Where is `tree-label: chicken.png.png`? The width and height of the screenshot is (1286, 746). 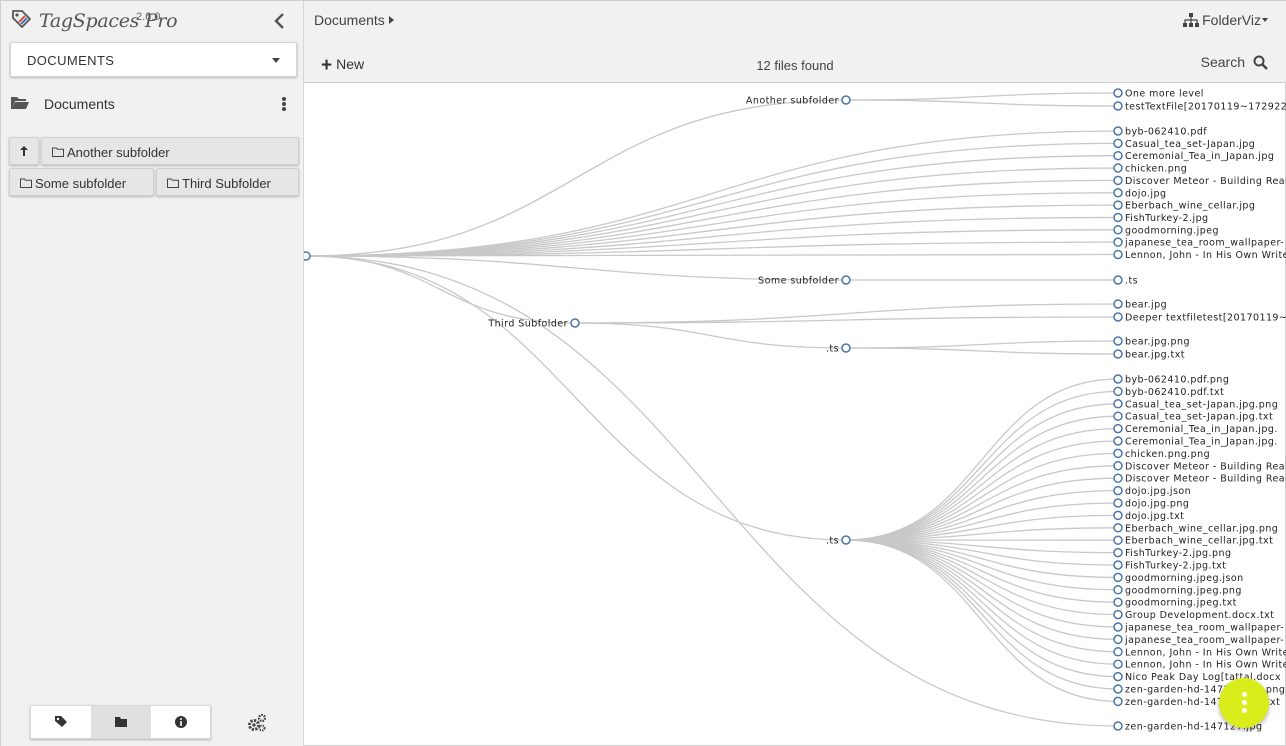 tree-label: chicken.png.png is located at coordinates (1167, 454).